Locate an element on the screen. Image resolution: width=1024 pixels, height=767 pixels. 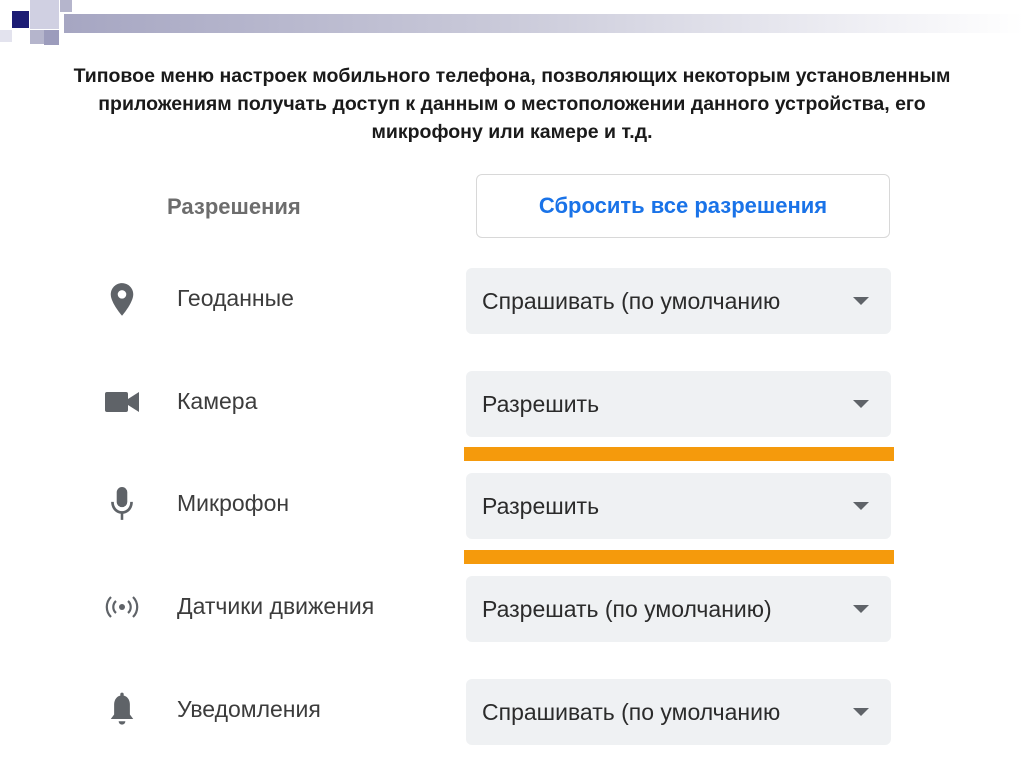
bell-icon is located at coordinates (122, 710).